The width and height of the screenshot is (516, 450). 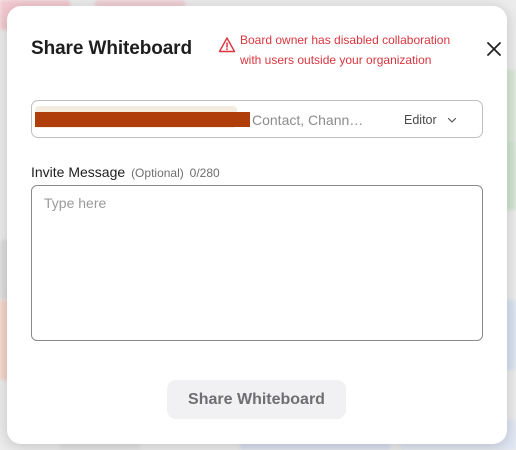 What do you see at coordinates (142, 119) in the screenshot?
I see `redacted-recipient` at bounding box center [142, 119].